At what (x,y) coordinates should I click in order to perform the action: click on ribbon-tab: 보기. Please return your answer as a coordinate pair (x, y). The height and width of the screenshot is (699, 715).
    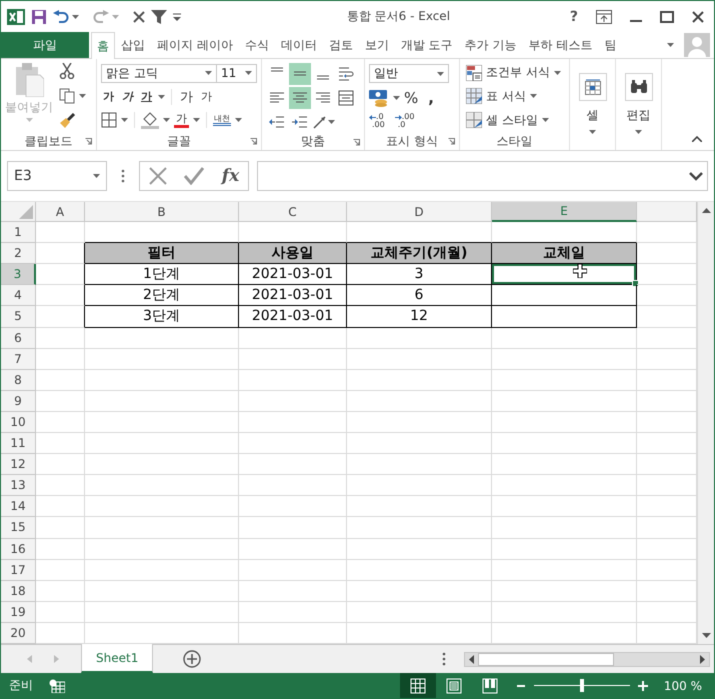
    Looking at the image, I should click on (376, 45).